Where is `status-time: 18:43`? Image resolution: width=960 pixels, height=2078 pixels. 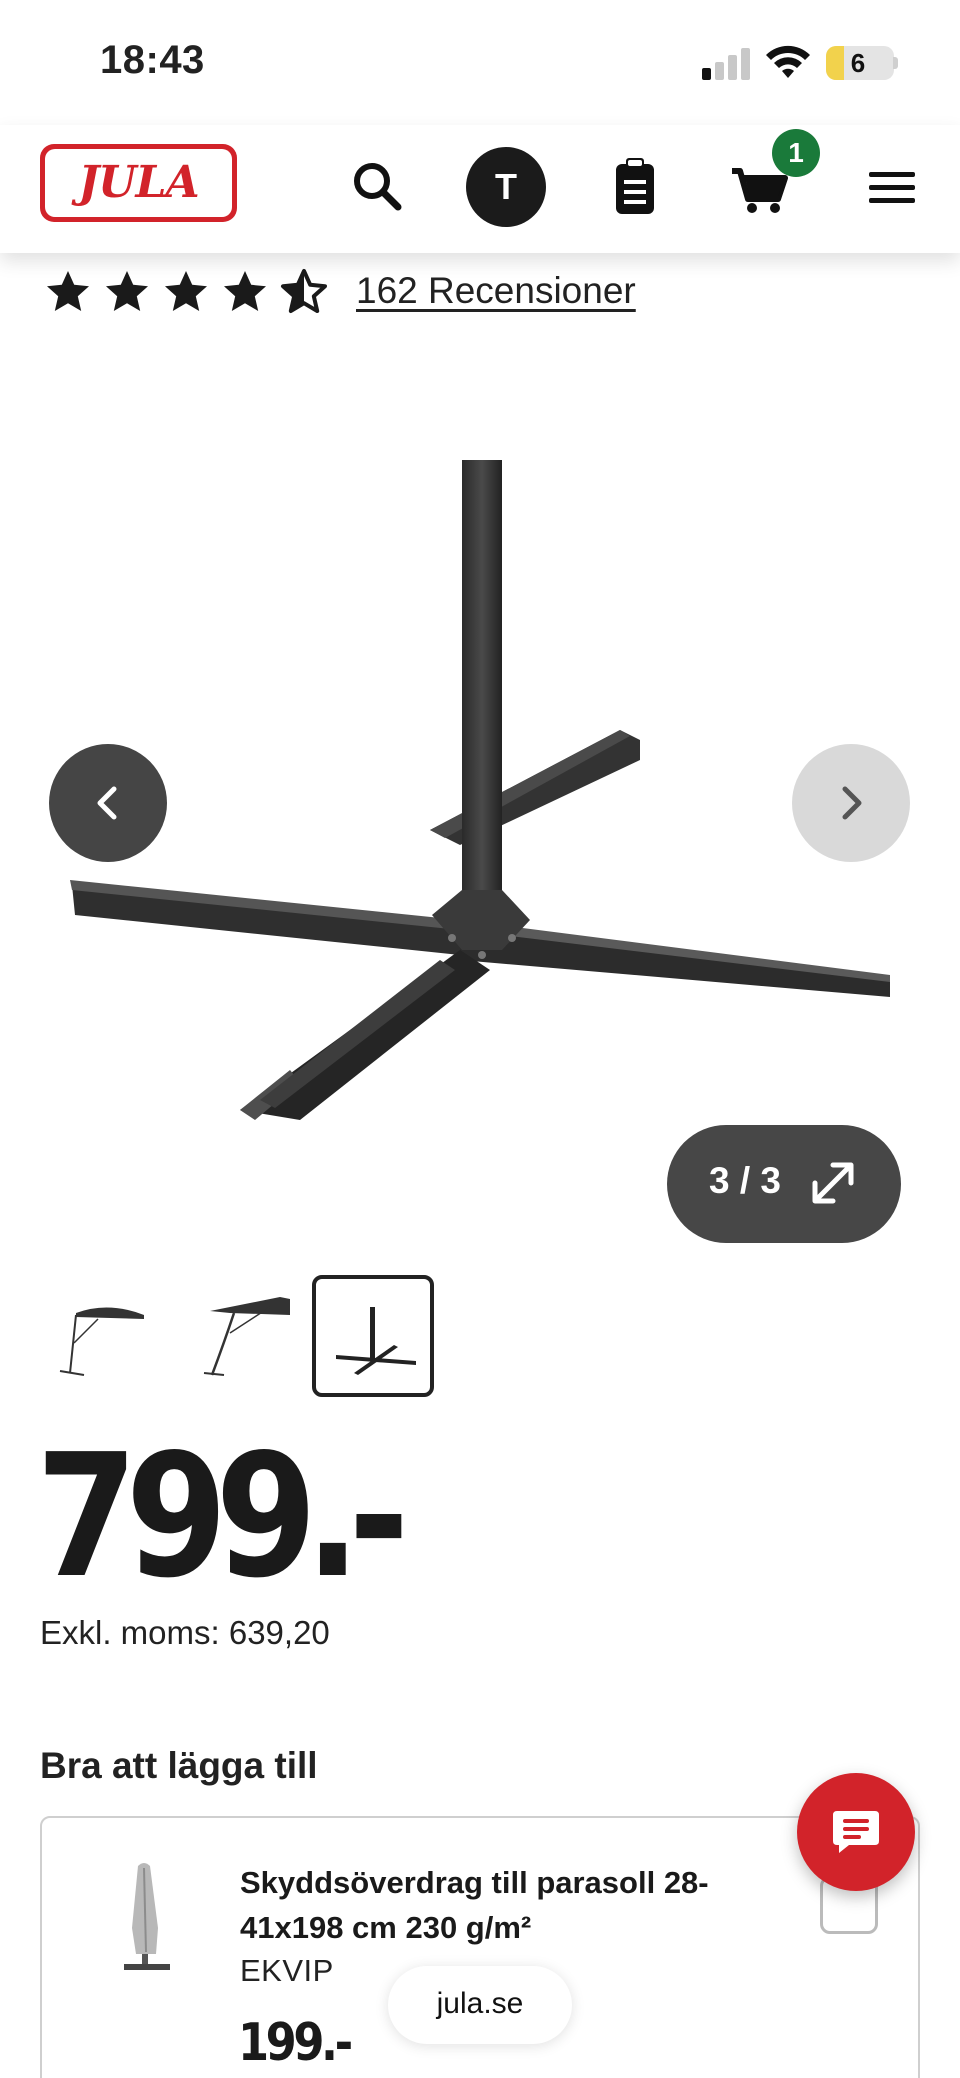 status-time: 18:43 is located at coordinates (152, 60).